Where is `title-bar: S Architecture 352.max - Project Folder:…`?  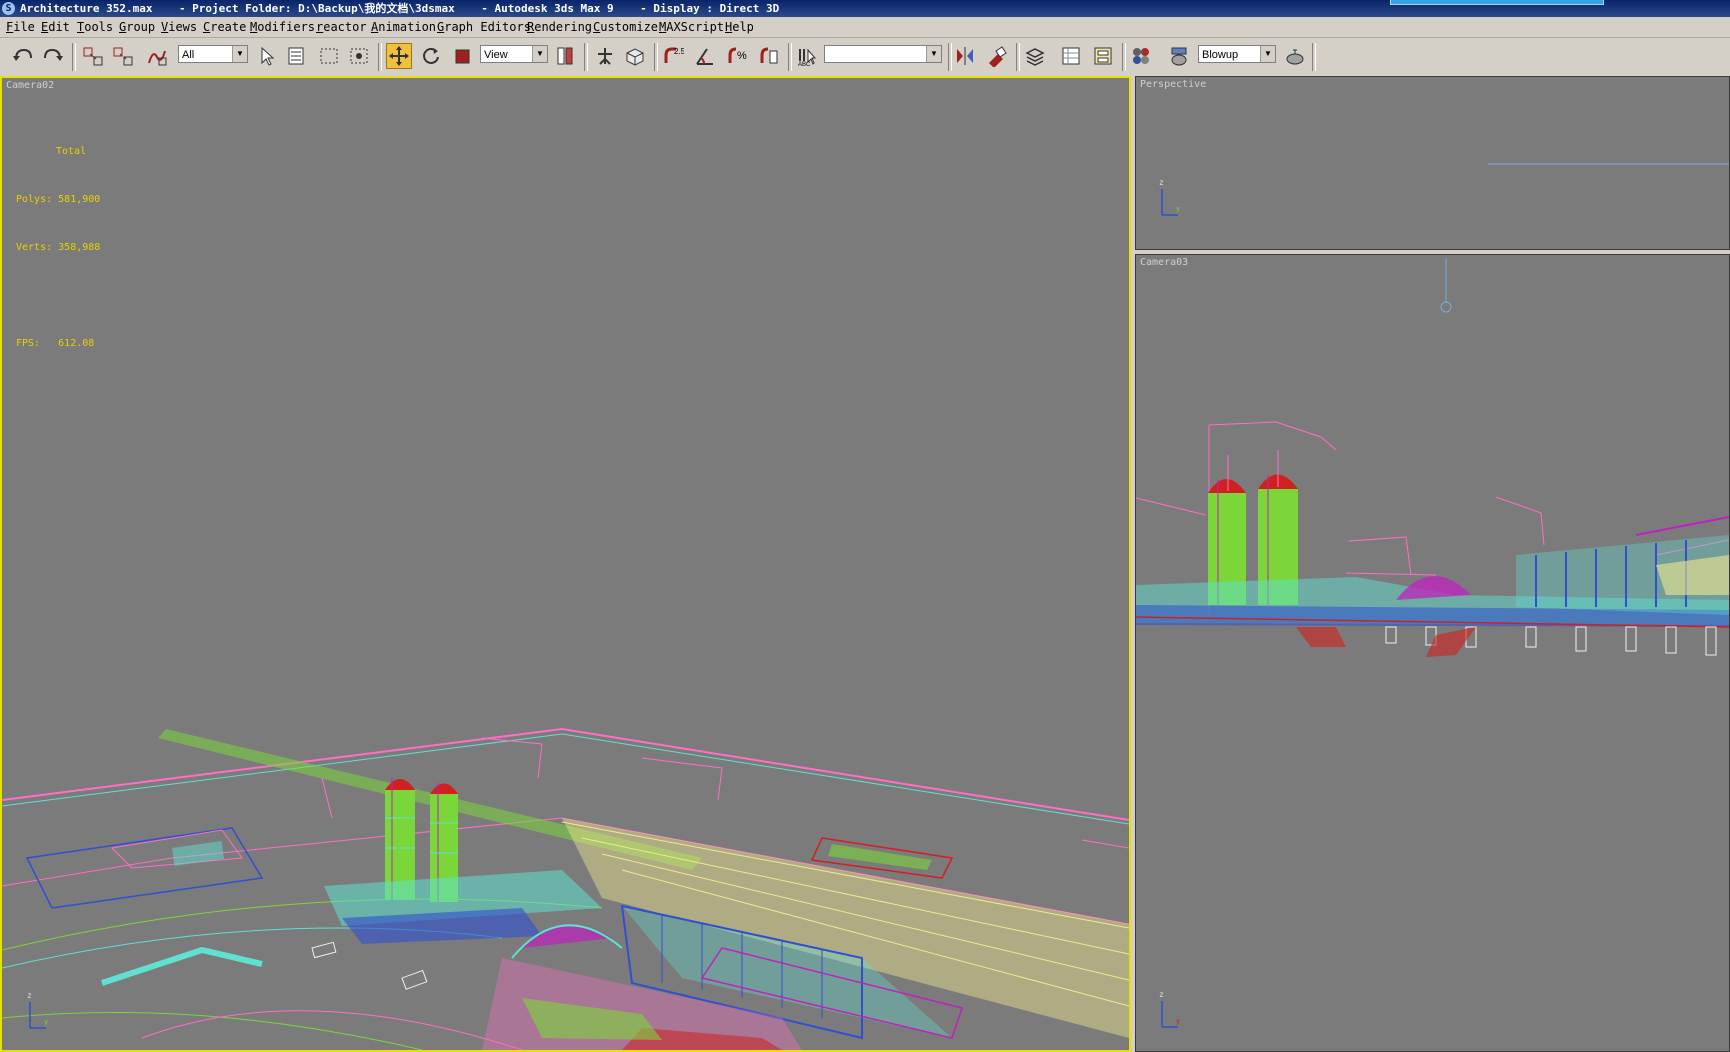 title-bar: S Architecture 352.max - Project Folder:… is located at coordinates (865, 8).